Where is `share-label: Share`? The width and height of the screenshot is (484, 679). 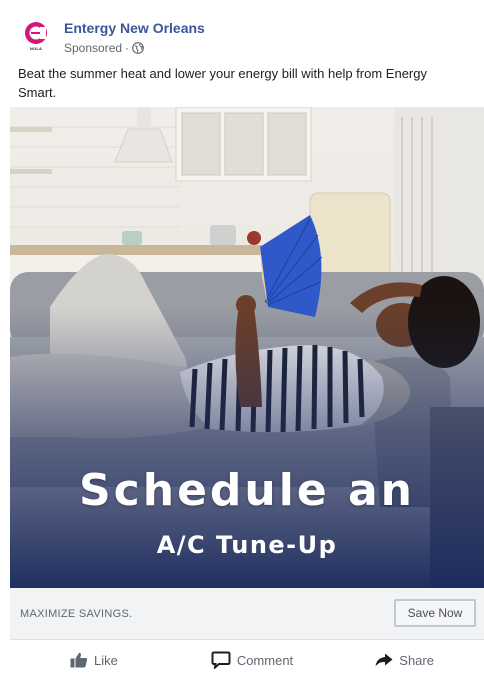 share-label: Share is located at coordinates (416, 660).